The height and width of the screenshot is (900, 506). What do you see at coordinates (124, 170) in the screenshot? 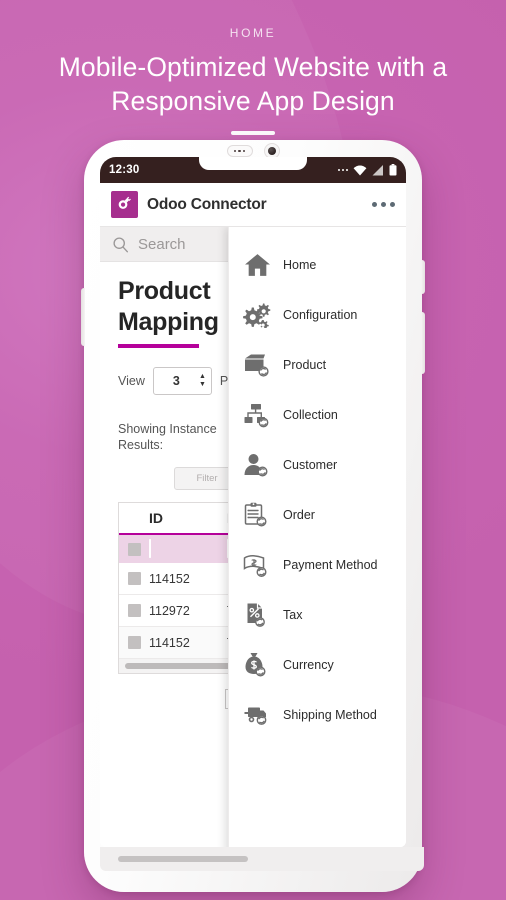
I see `status-bar-clock: 12:30` at bounding box center [124, 170].